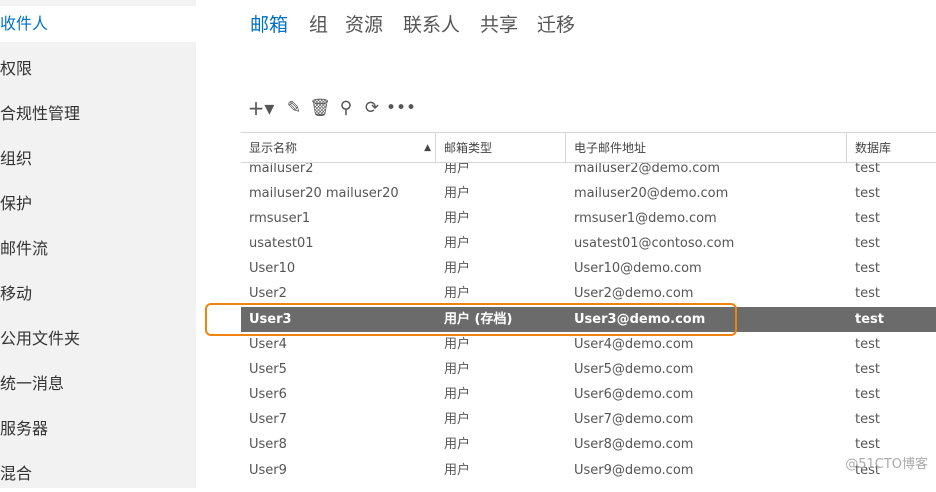 The height and width of the screenshot is (492, 936). I want to click on table-cell: usatest01, so click(338, 243).